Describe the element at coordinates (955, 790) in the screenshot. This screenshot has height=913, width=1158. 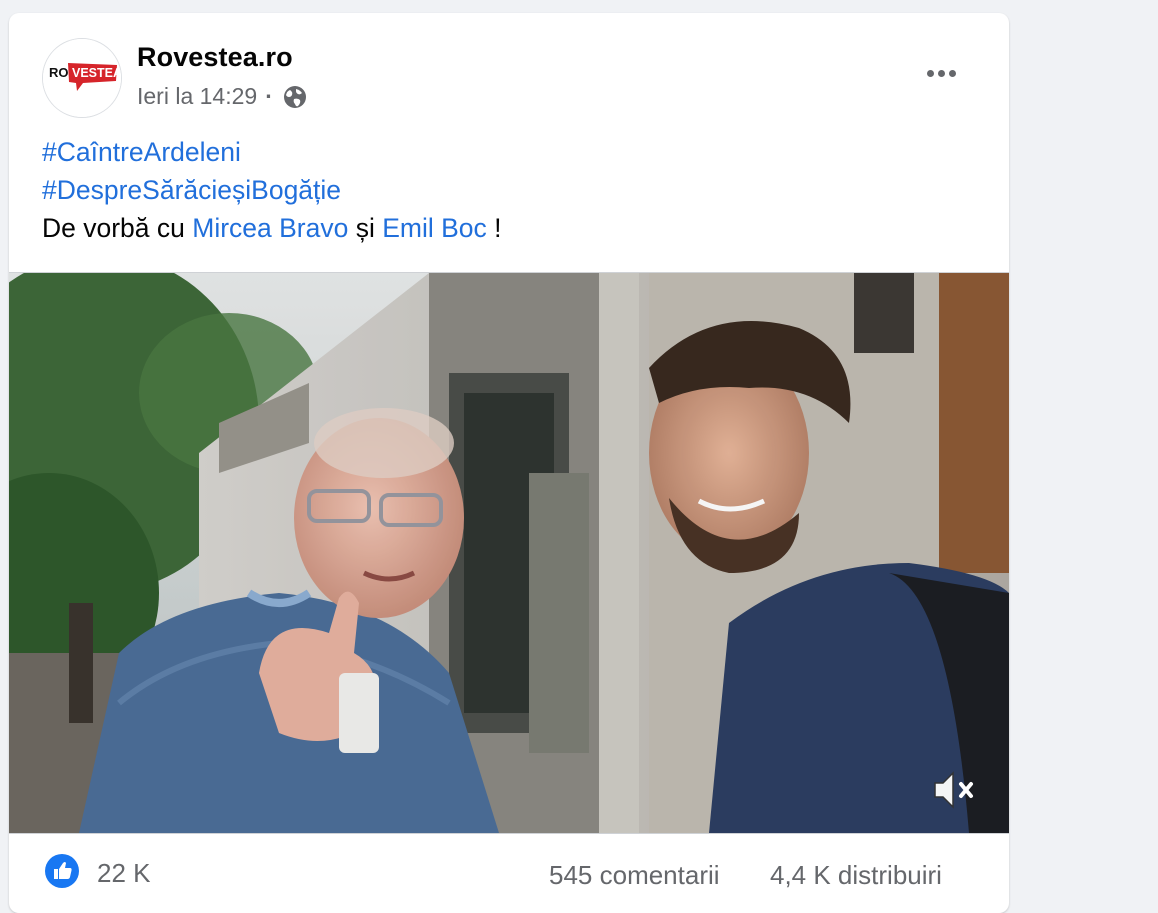
I see `speaker-muted-icon` at that location.